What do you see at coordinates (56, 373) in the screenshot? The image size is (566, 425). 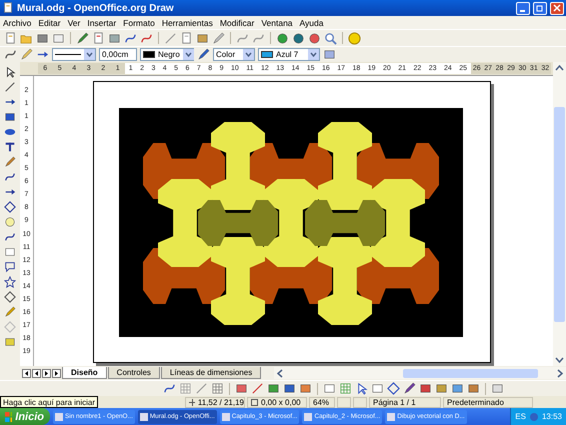 I see `last-tab-button` at bounding box center [56, 373].